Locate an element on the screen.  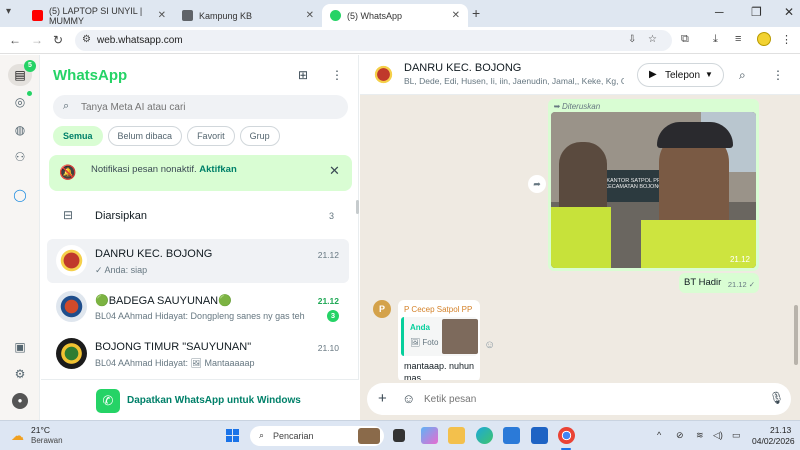
conversation-title: DANRU KEC. BOJONG is located at coordinates (462, 68).